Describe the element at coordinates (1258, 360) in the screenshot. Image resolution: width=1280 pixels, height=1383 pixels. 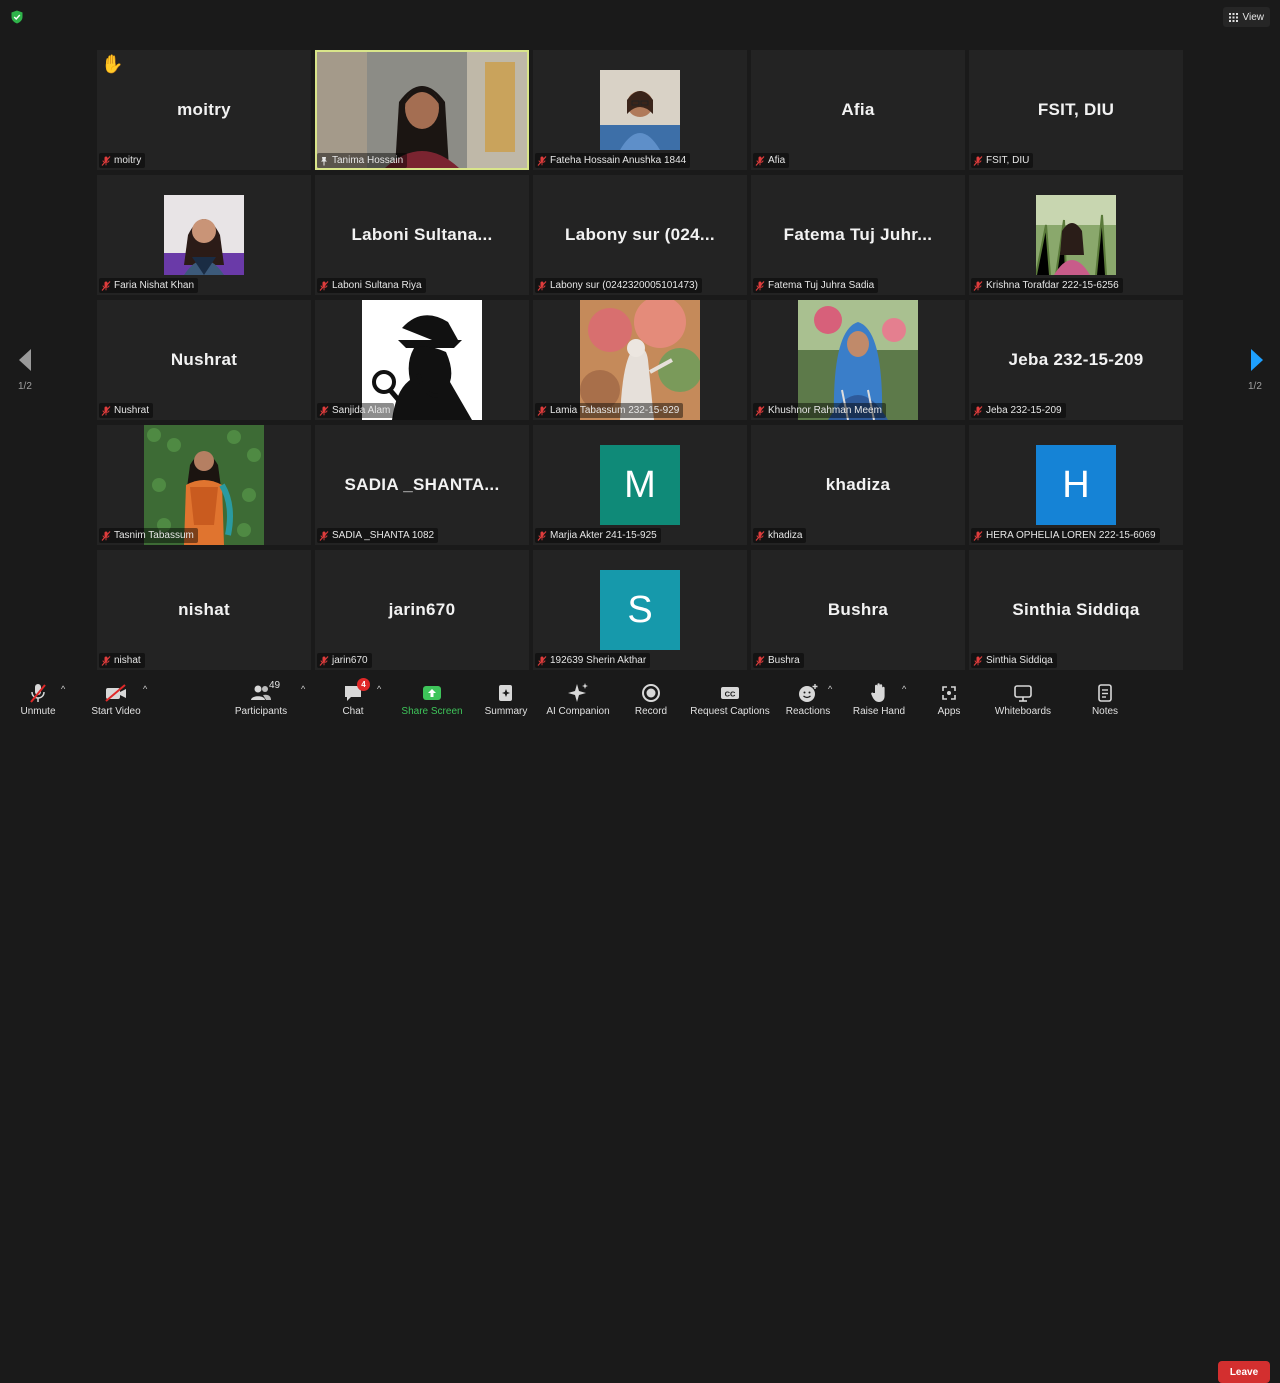
I see `chevron-right-icon` at that location.